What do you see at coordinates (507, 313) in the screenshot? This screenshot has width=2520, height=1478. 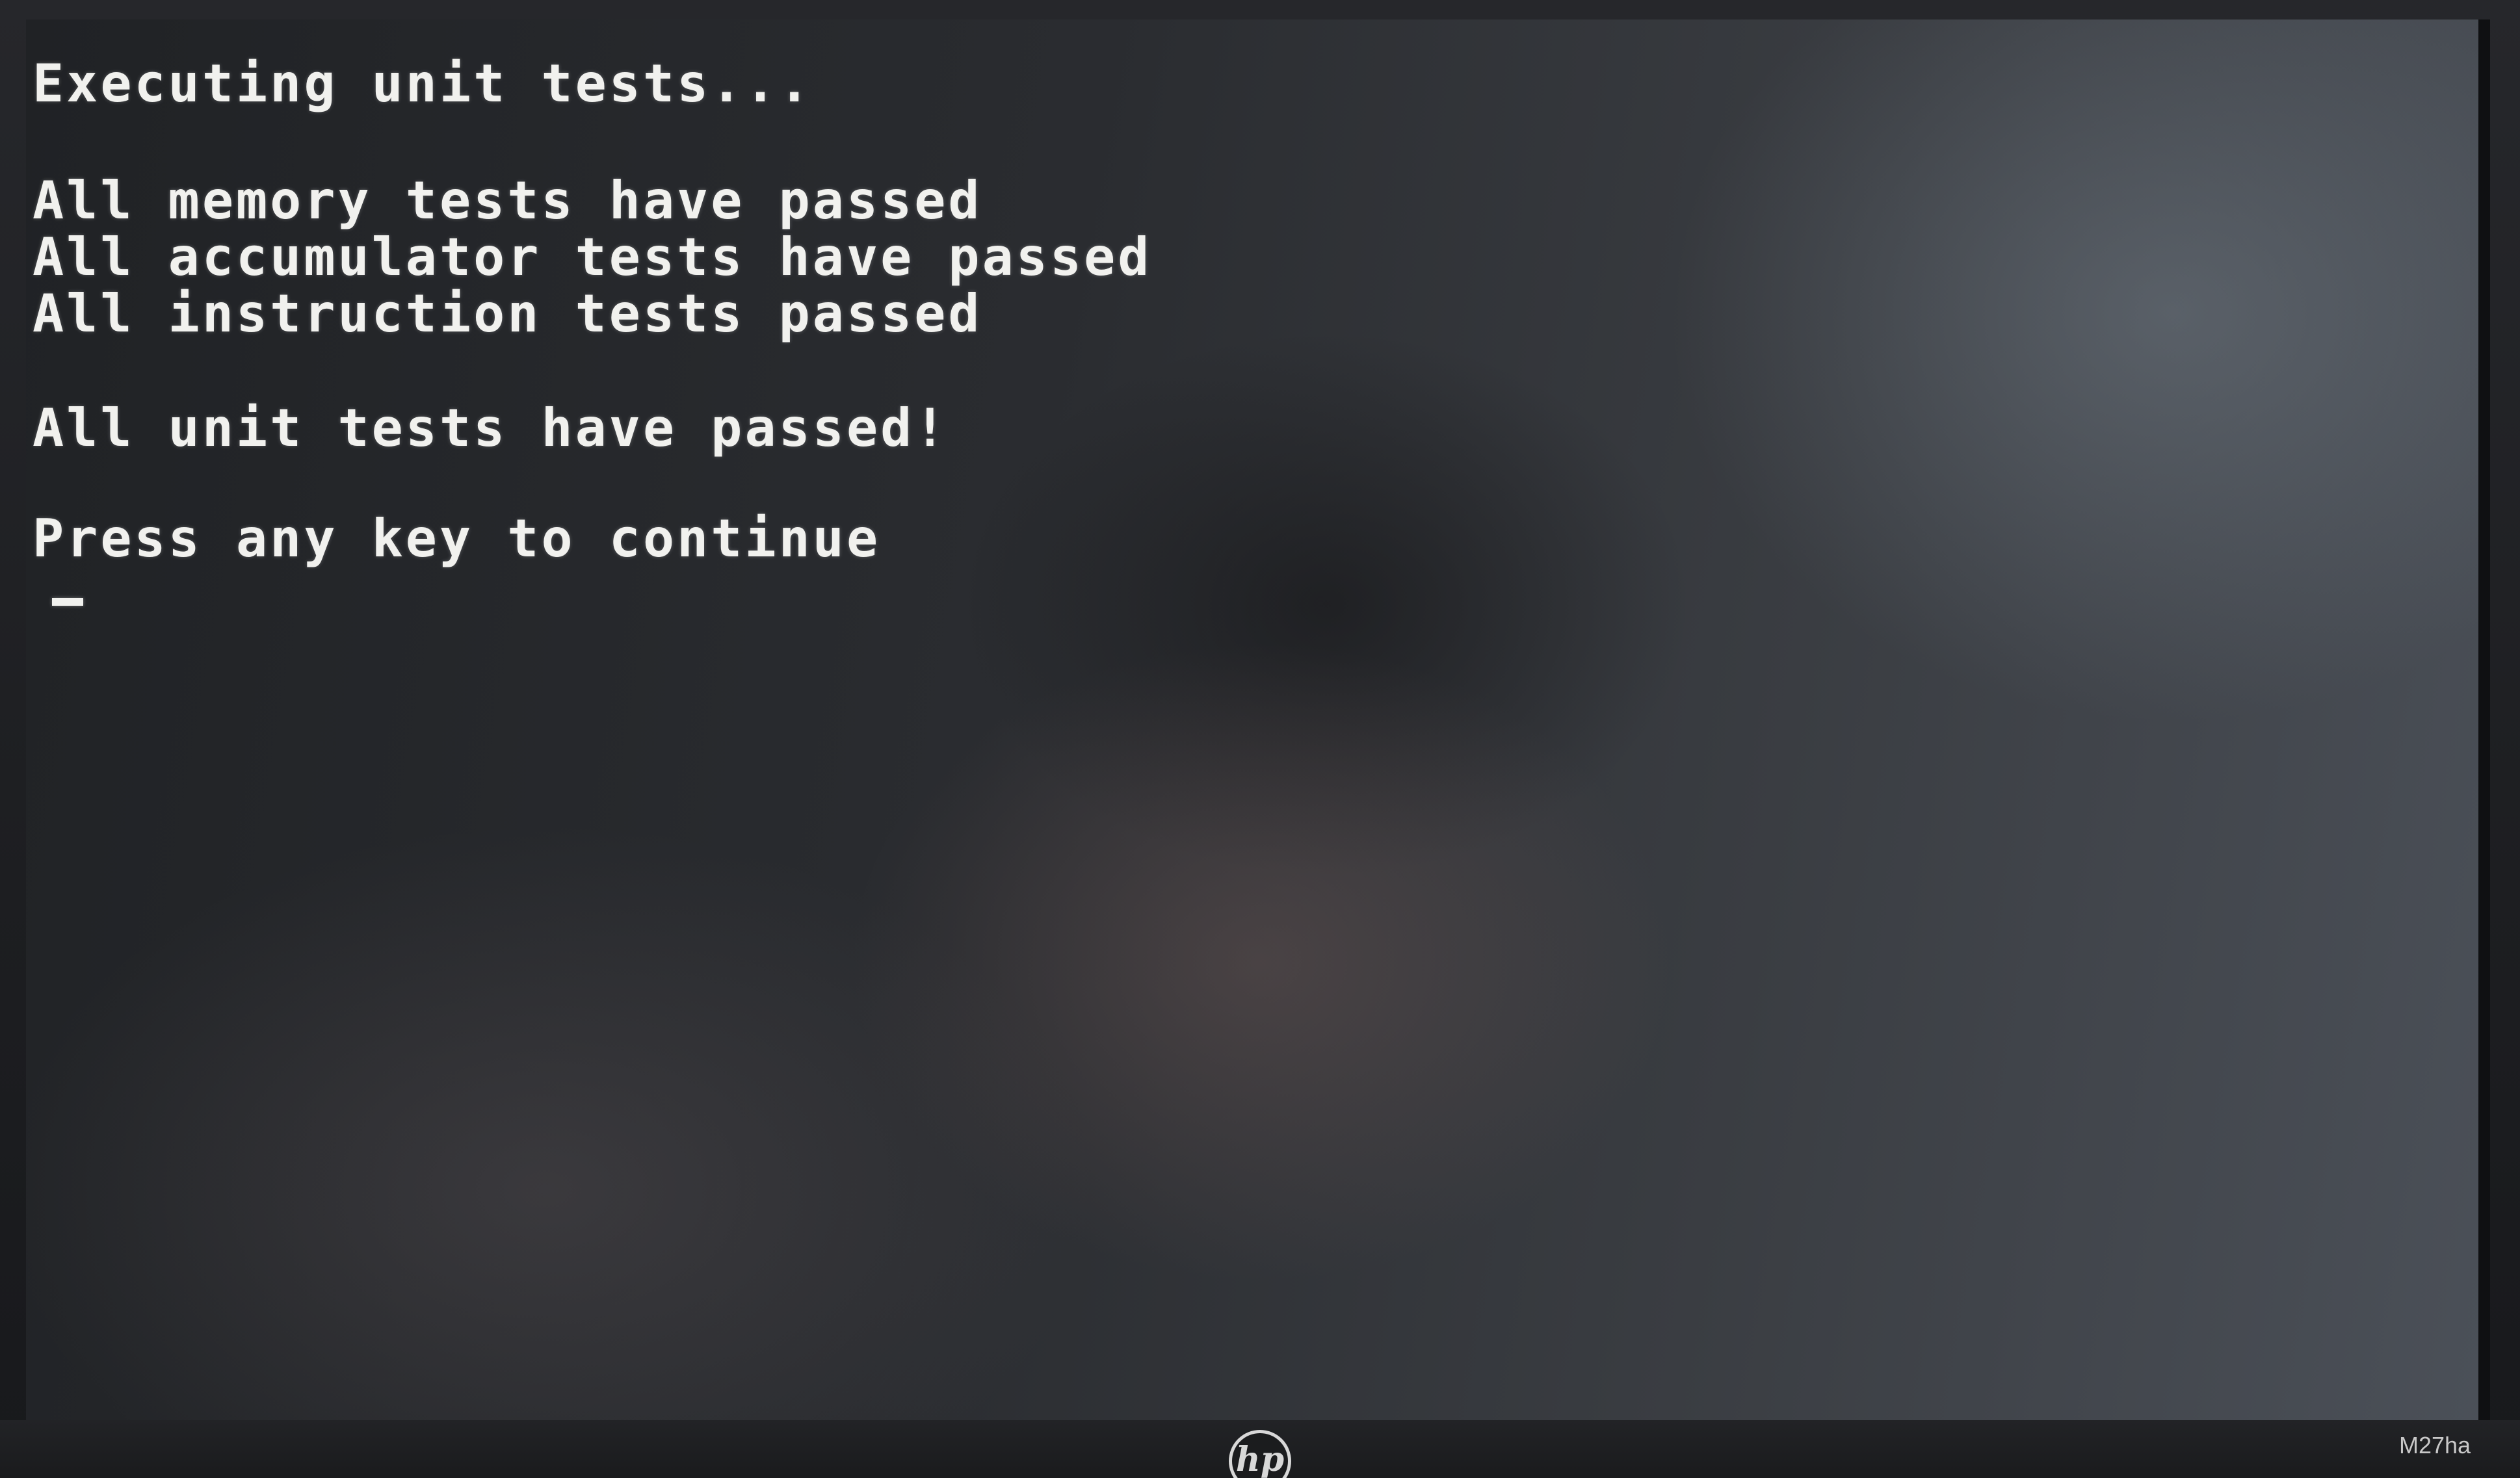 I see `terminal-line-instruction: All instruction tests passed` at bounding box center [507, 313].